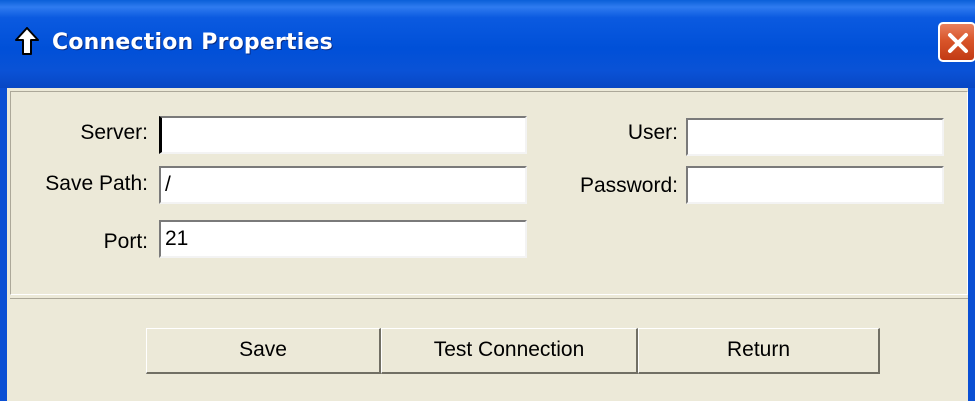  I want to click on window-frame-right, so click(971, 244).